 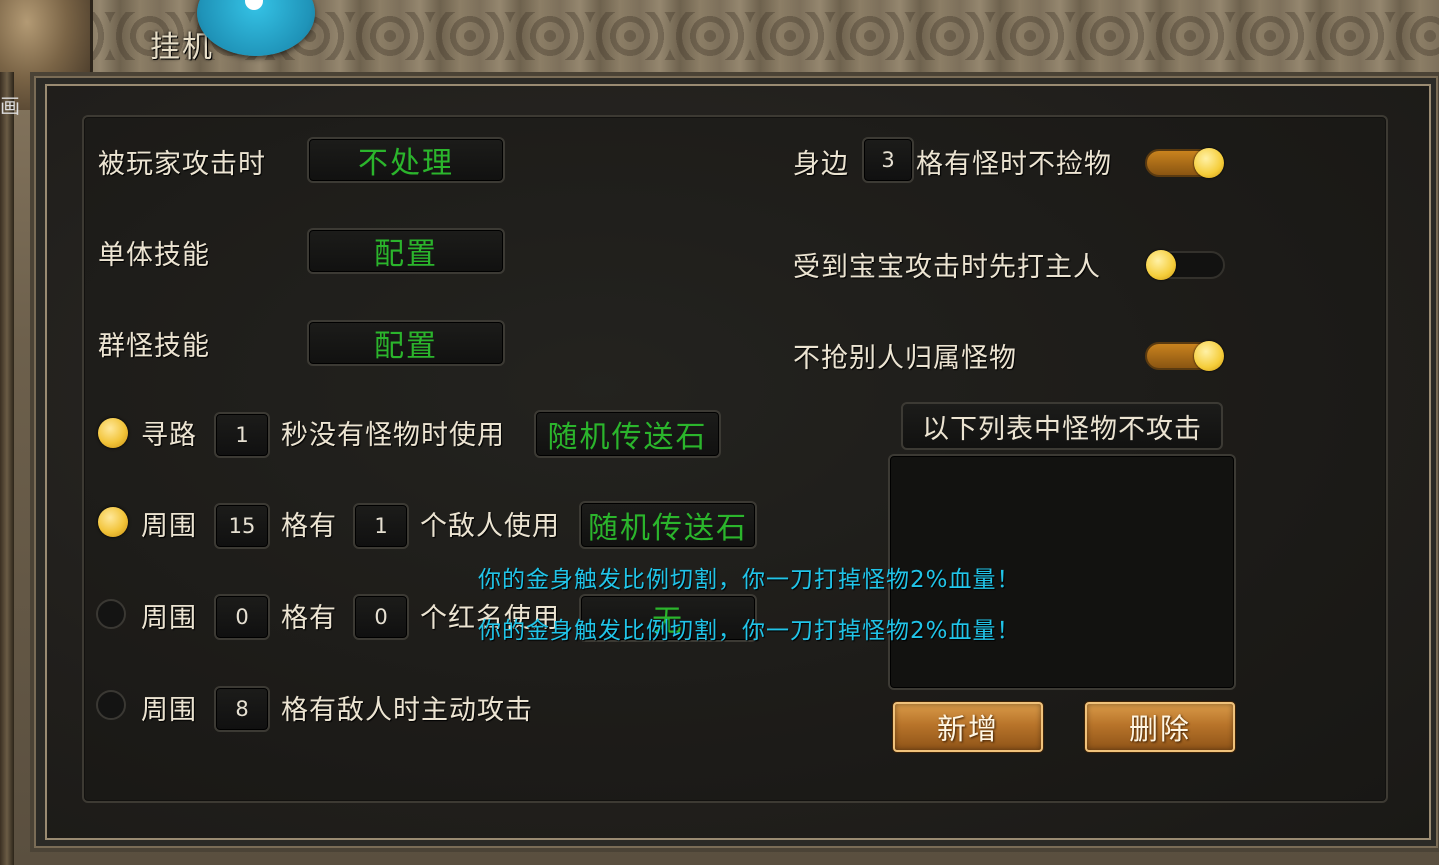 I want to click on attacked-by-player-label: 被玩家攻击时, so click(x=182, y=164).